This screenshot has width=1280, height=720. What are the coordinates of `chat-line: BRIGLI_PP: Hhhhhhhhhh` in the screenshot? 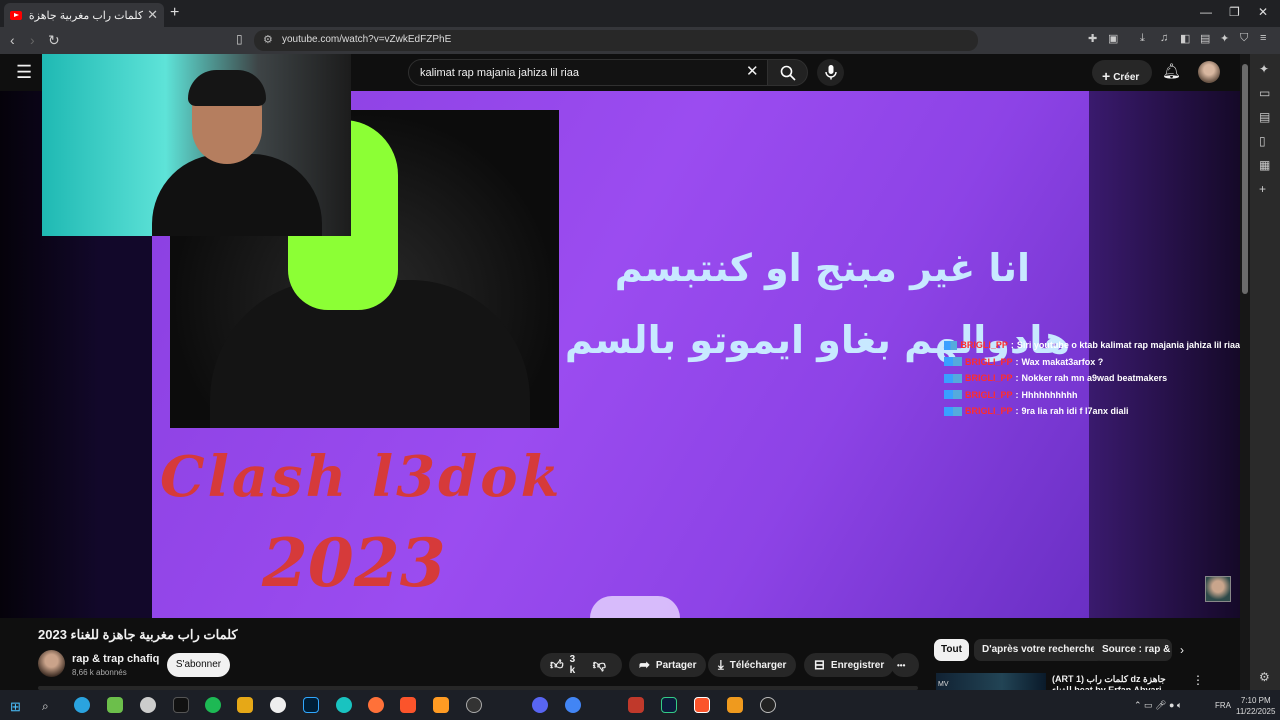 It's located at (1092, 395).